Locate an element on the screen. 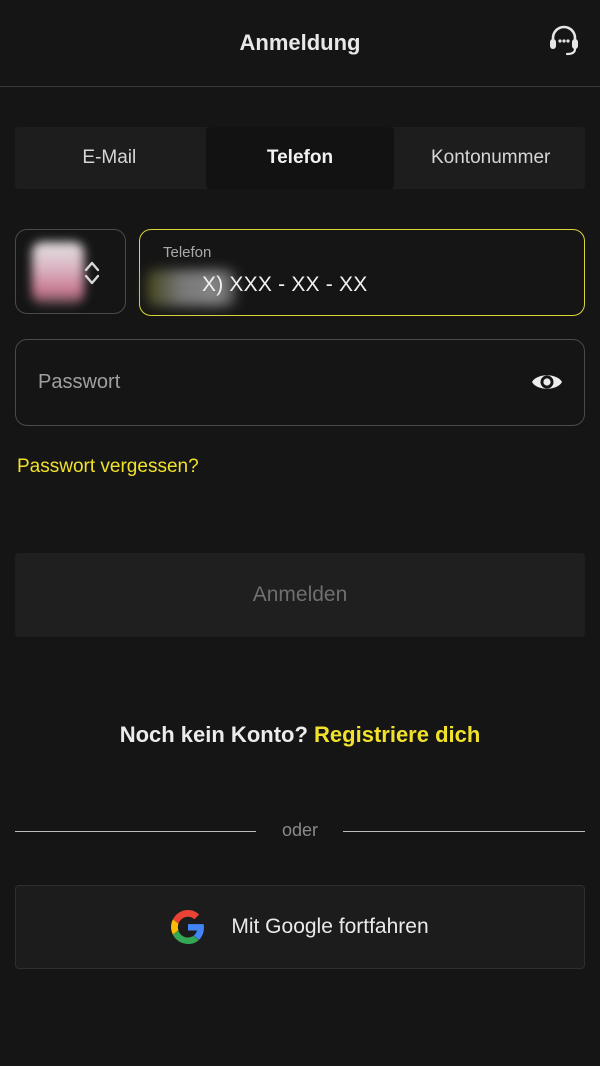 The height and width of the screenshot is (1066, 600). login-button: Anmelden is located at coordinates (300, 595).